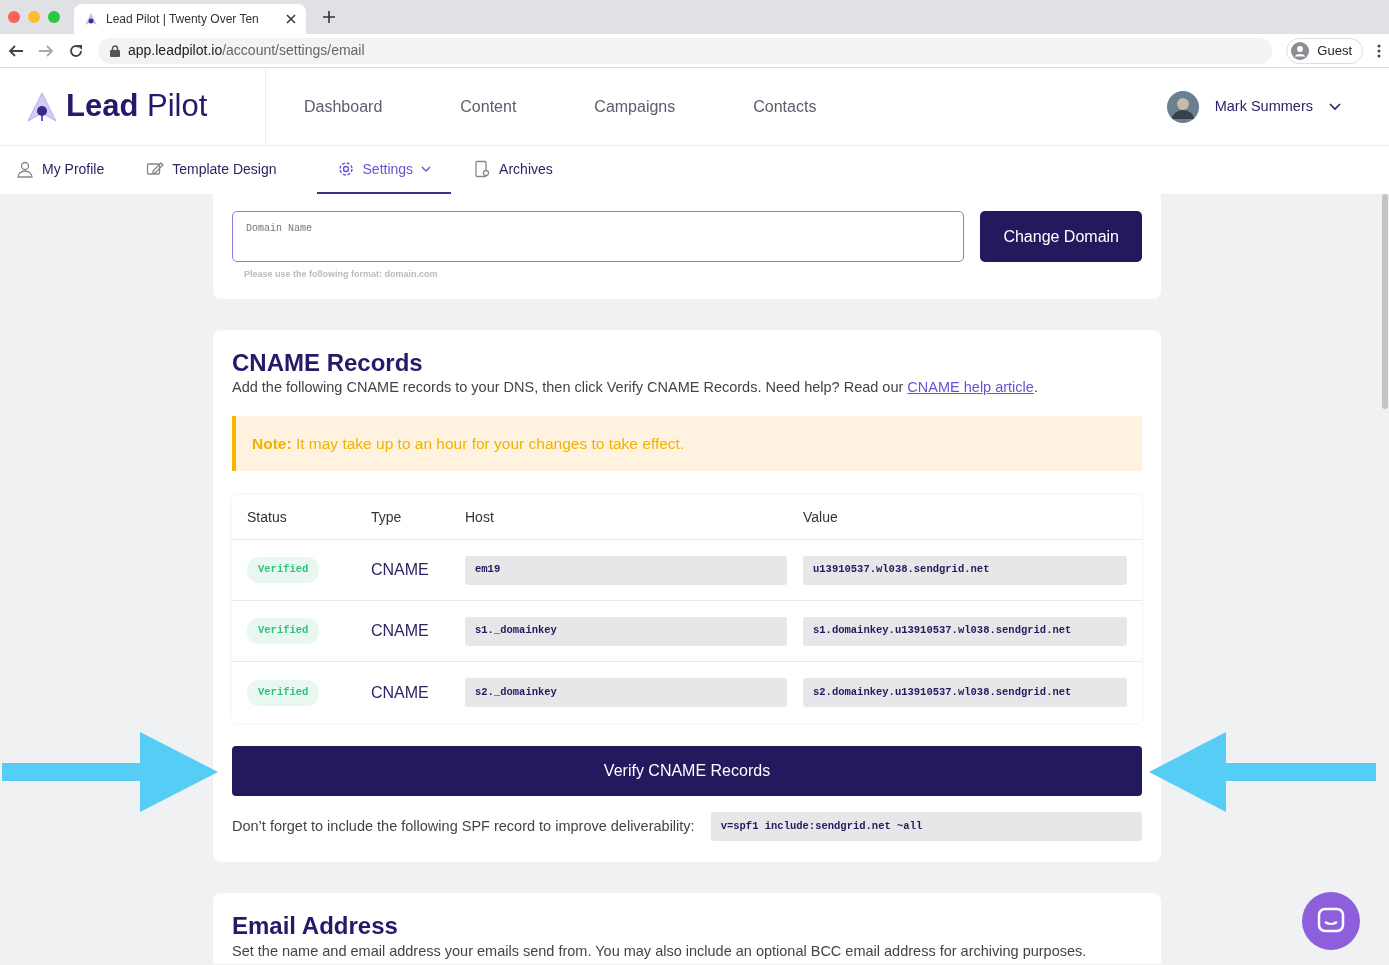 The width and height of the screenshot is (1389, 965). Describe the element at coordinates (488, 106) in the screenshot. I see `nav-link: Content` at that location.